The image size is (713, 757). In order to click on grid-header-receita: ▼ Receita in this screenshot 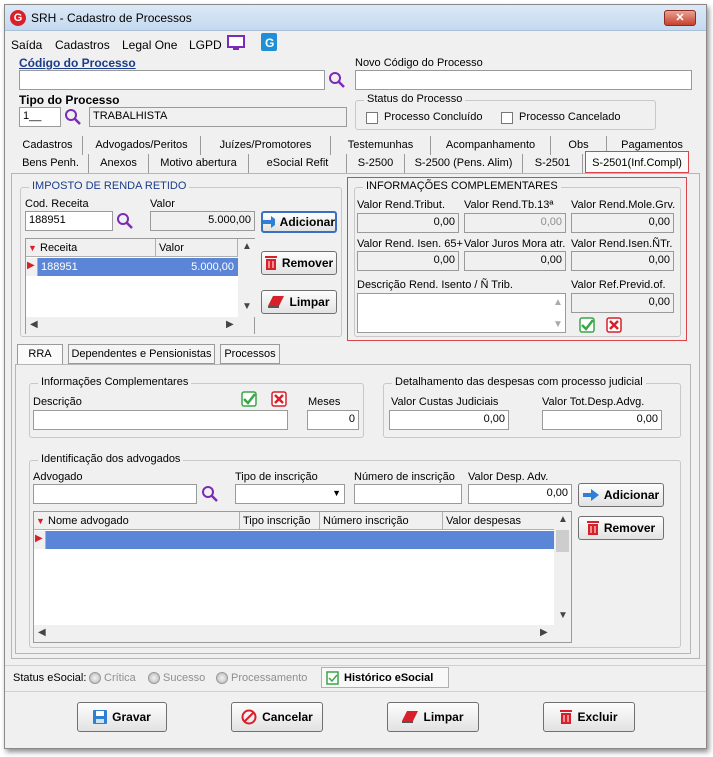, I will do `click(91, 248)`.